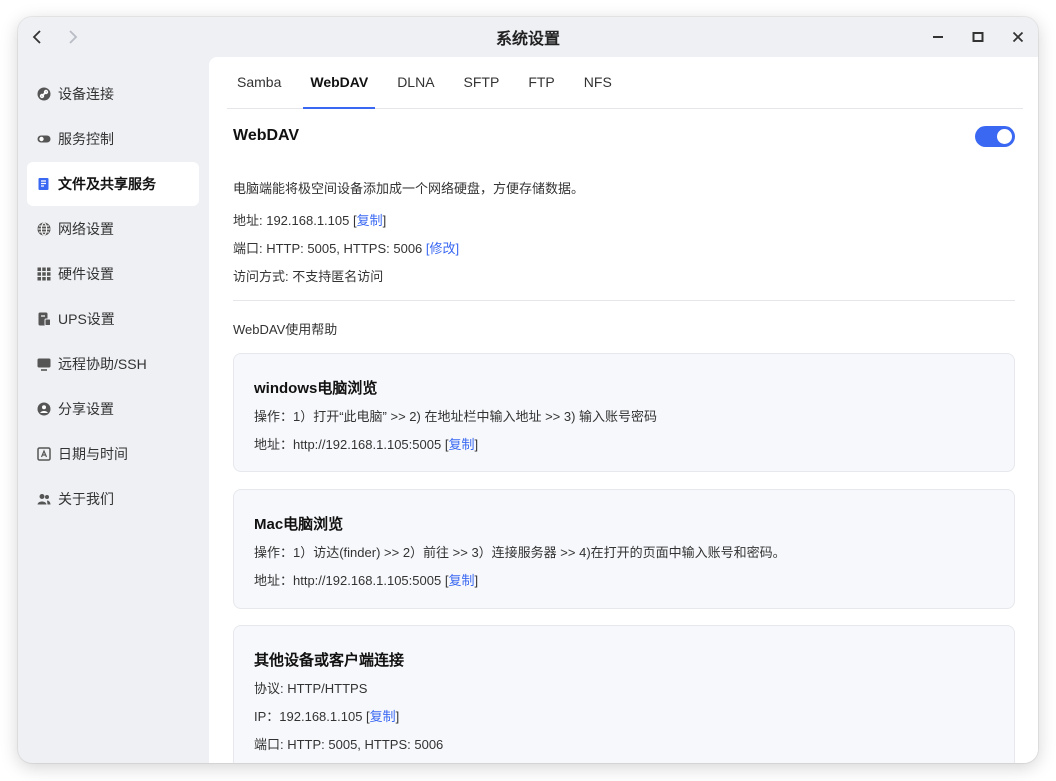 Image resolution: width=1056 pixels, height=781 pixels. Describe the element at coordinates (55, 37) in the screenshot. I see `nav-buttons` at that location.